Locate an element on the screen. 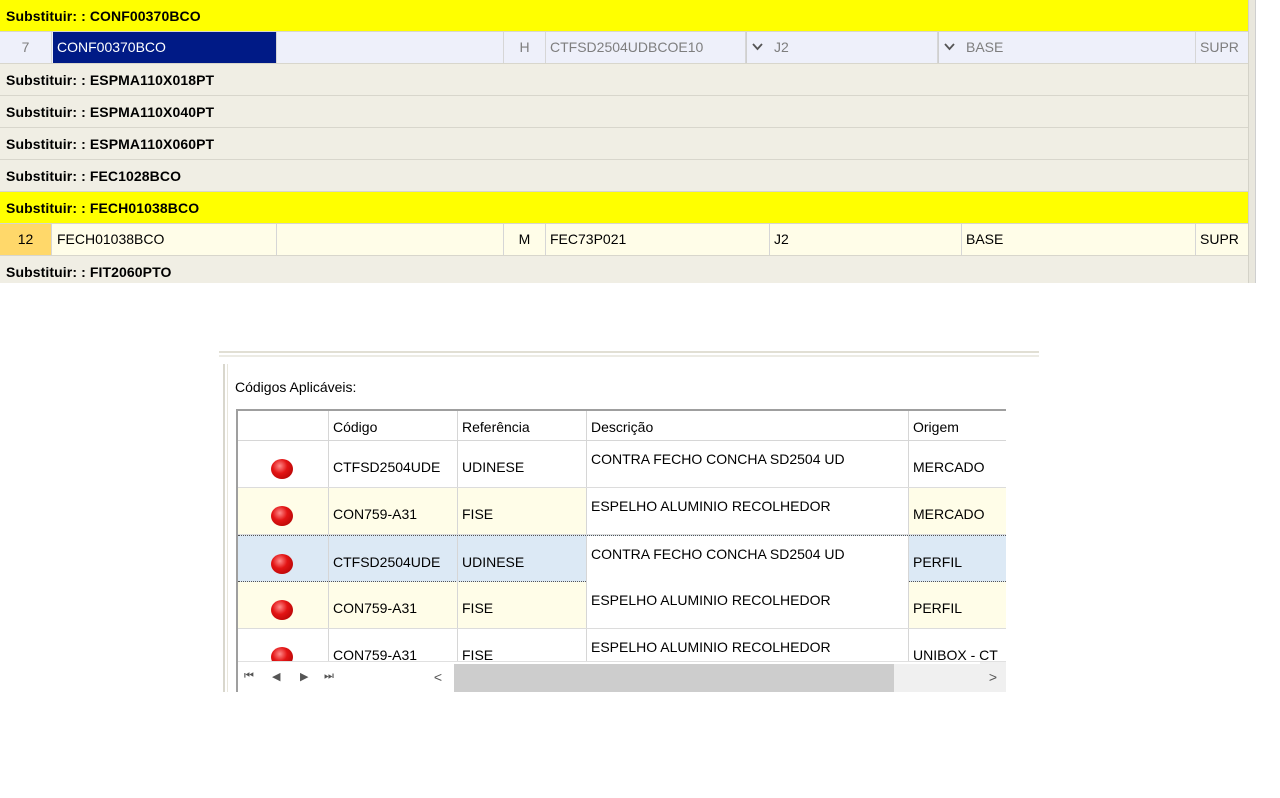 The height and width of the screenshot is (798, 1280). reference-cell: FEC73P021 is located at coordinates (658, 239).